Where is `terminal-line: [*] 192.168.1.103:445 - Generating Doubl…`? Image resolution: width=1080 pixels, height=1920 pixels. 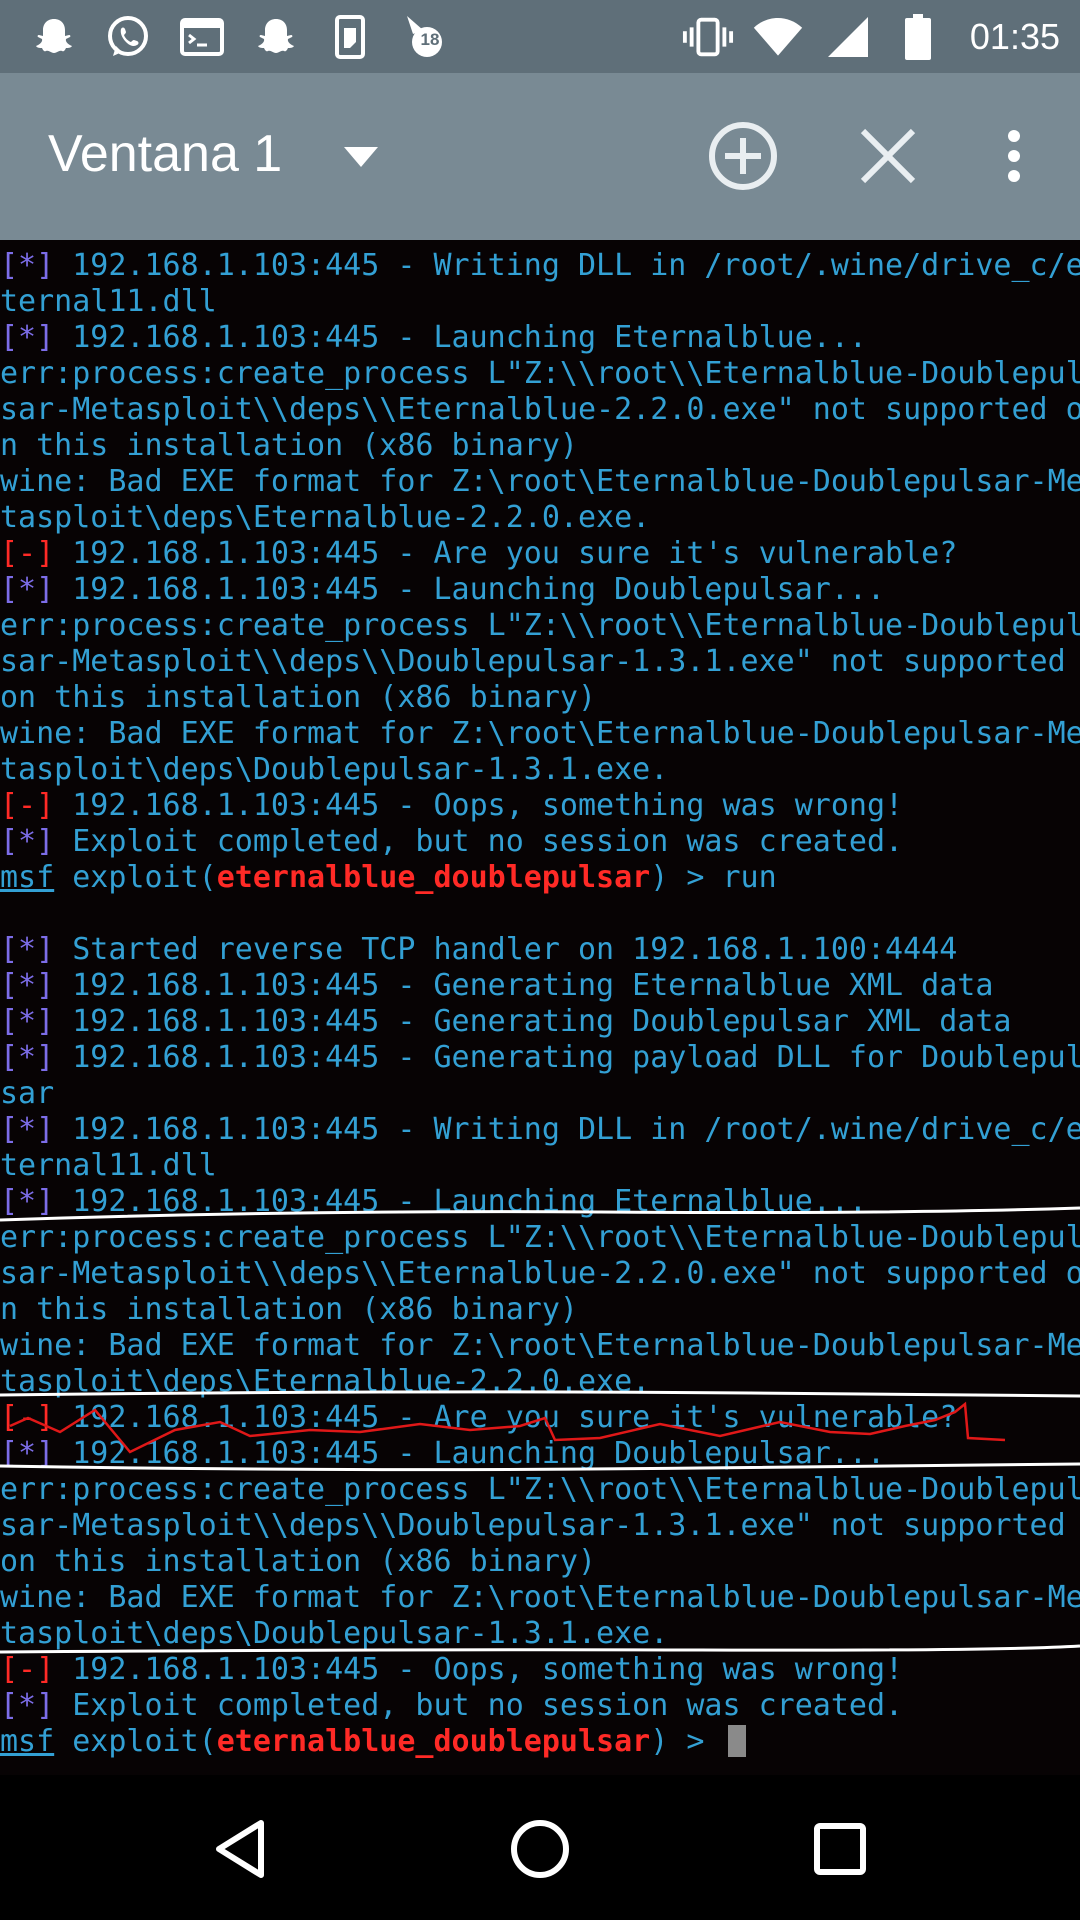 terminal-line: [*] 192.168.1.103:445 - Generating Doubl… is located at coordinates (540, 1022).